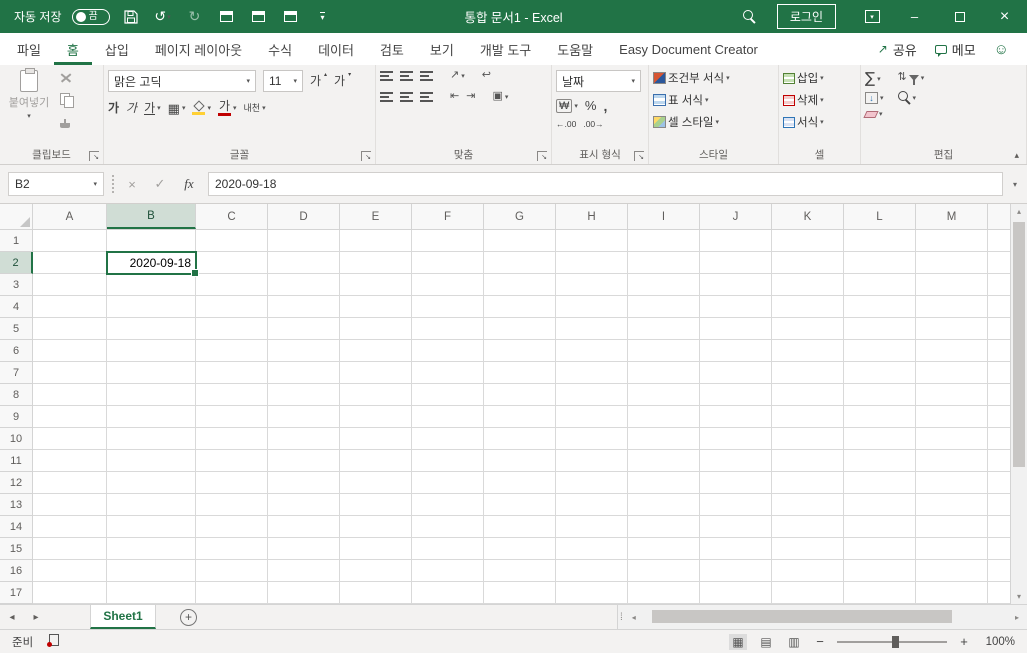  I want to click on sheet-nav-right-button: ▸, so click(36, 617).